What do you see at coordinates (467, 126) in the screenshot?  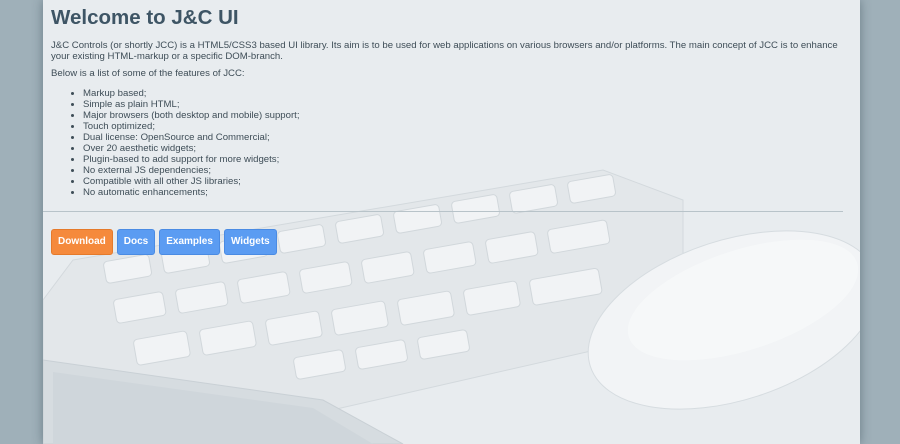 I see `list-item: Touch optimized;` at bounding box center [467, 126].